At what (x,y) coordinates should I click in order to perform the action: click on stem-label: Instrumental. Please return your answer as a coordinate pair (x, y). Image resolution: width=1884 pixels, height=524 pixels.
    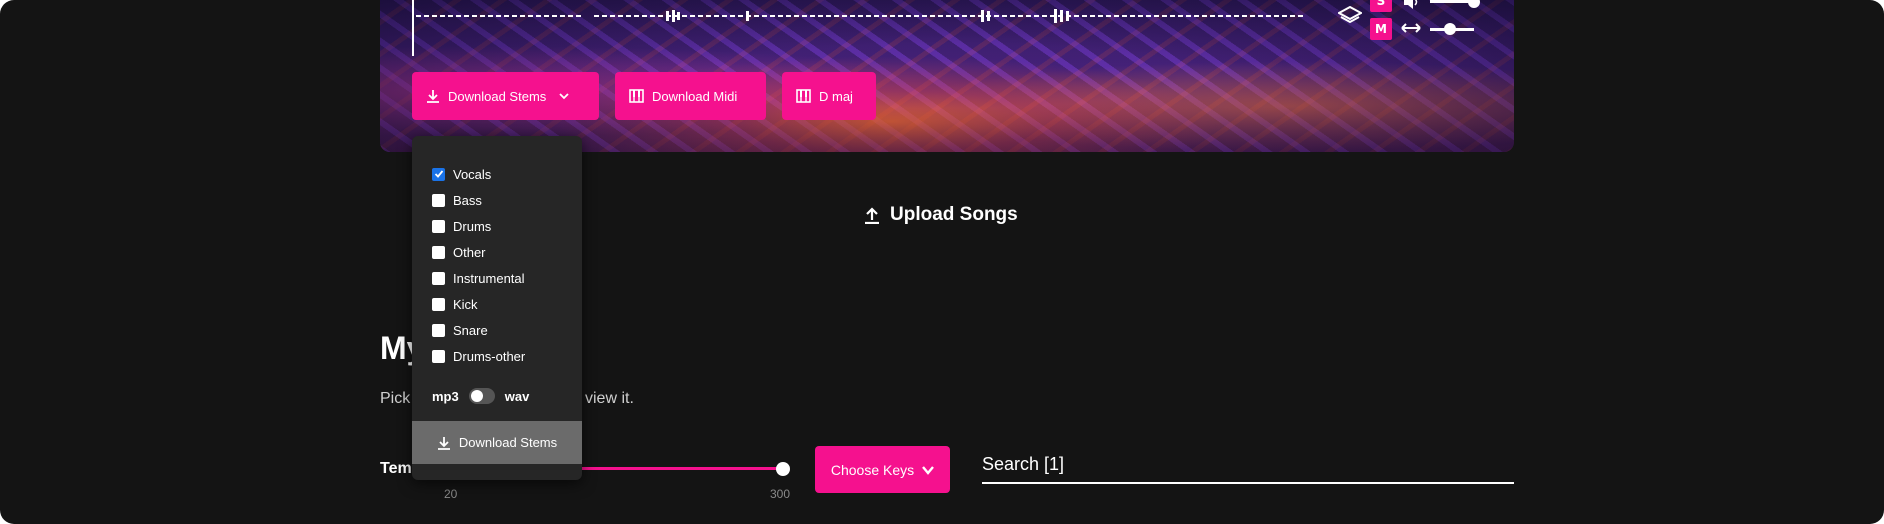
    Looking at the image, I should click on (489, 278).